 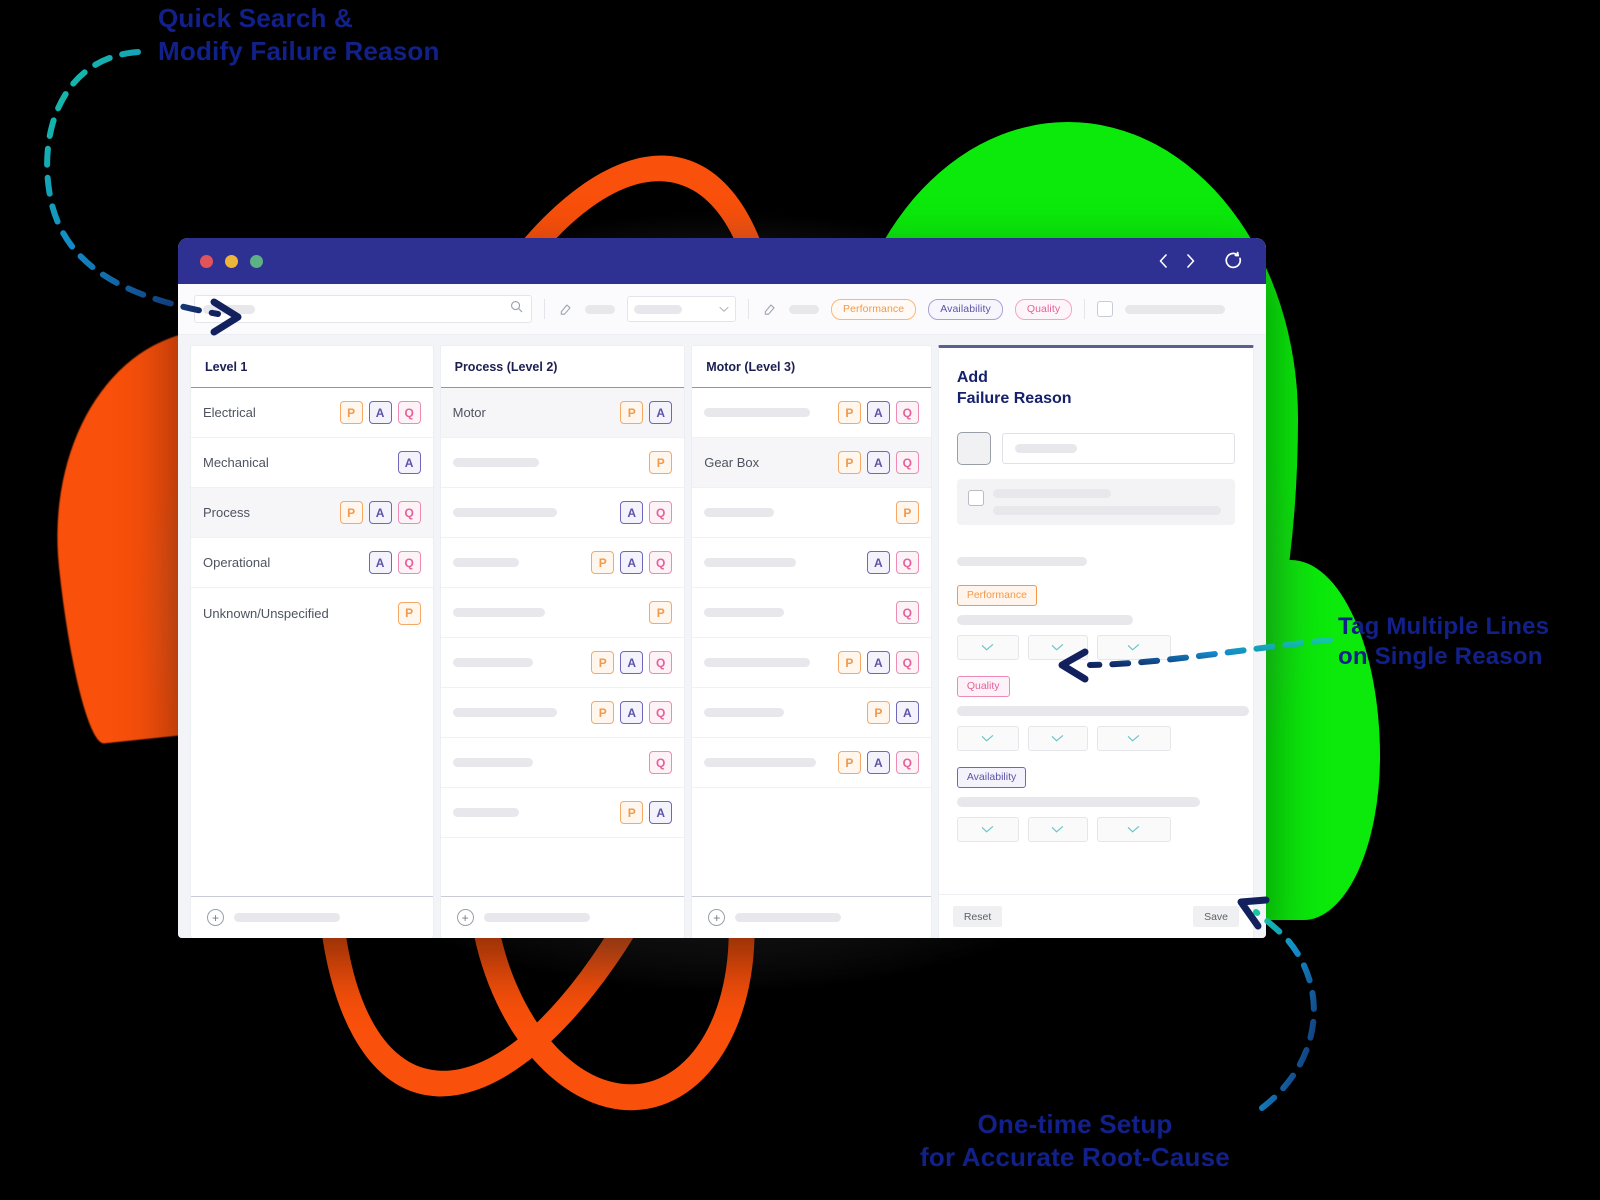 I want to click on save-button: Save, so click(x=1216, y=916).